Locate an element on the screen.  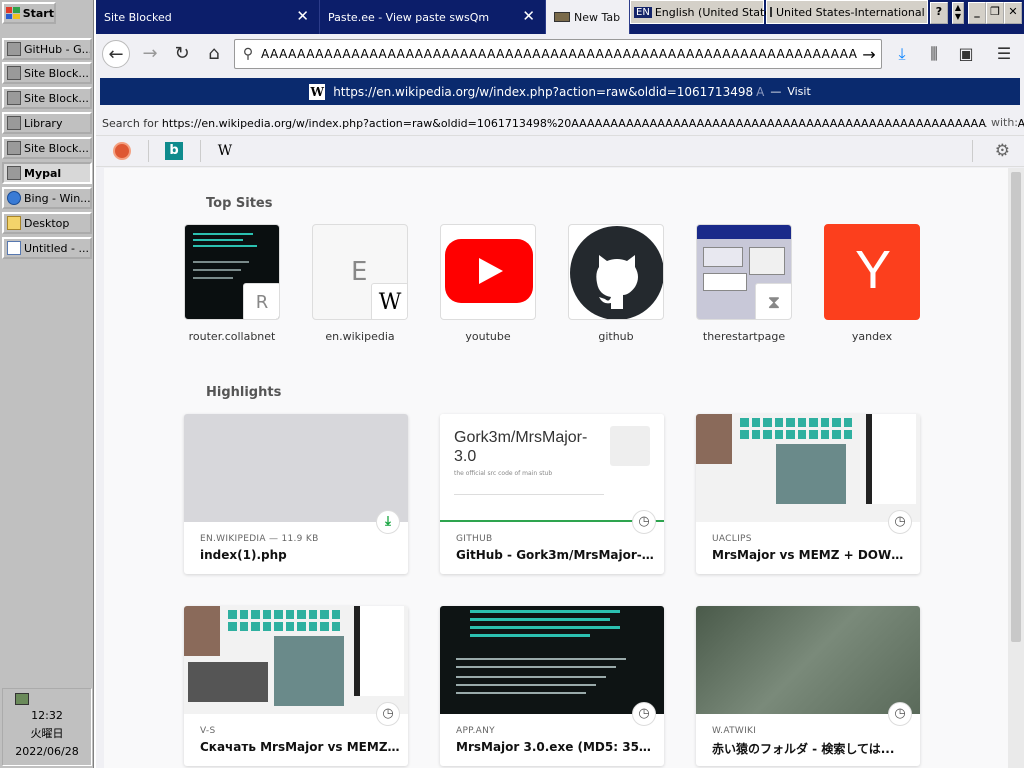
top-site-yandex: Y yandex is located at coordinates (872, 283).